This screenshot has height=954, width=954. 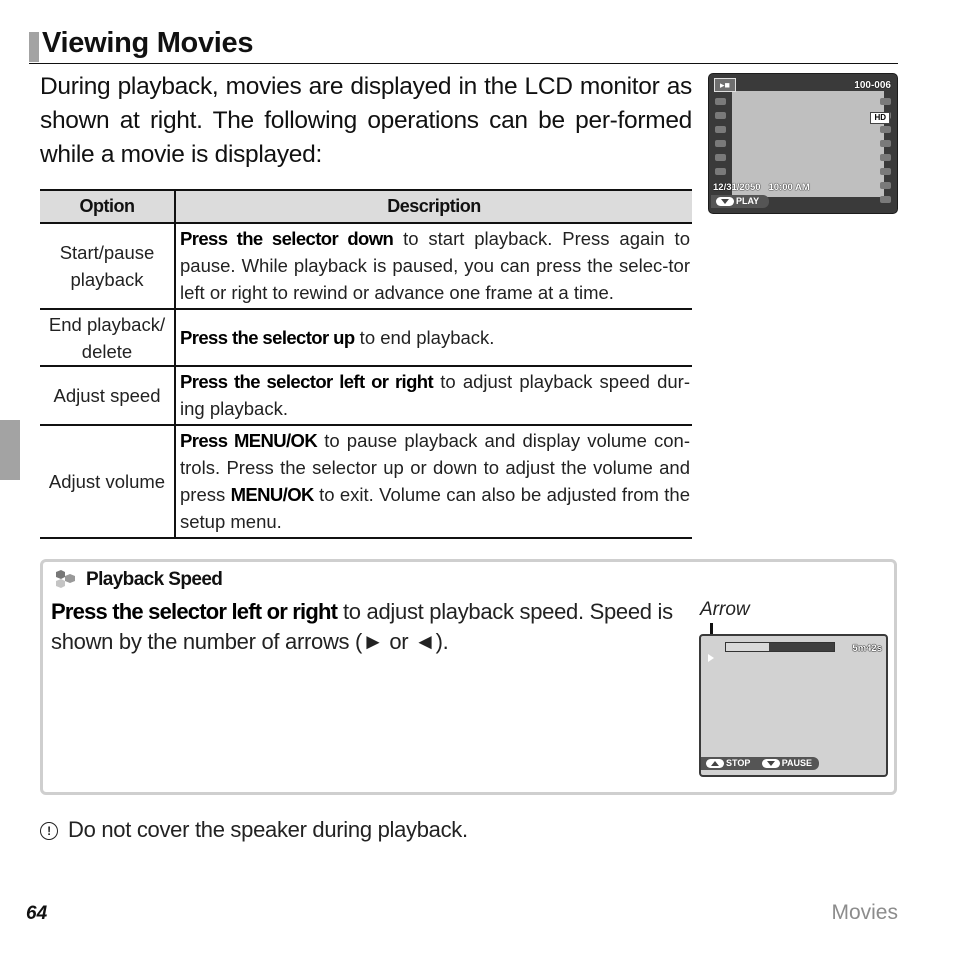 What do you see at coordinates (287, 238) in the screenshot?
I see `desc-bold: Press the selector down` at bounding box center [287, 238].